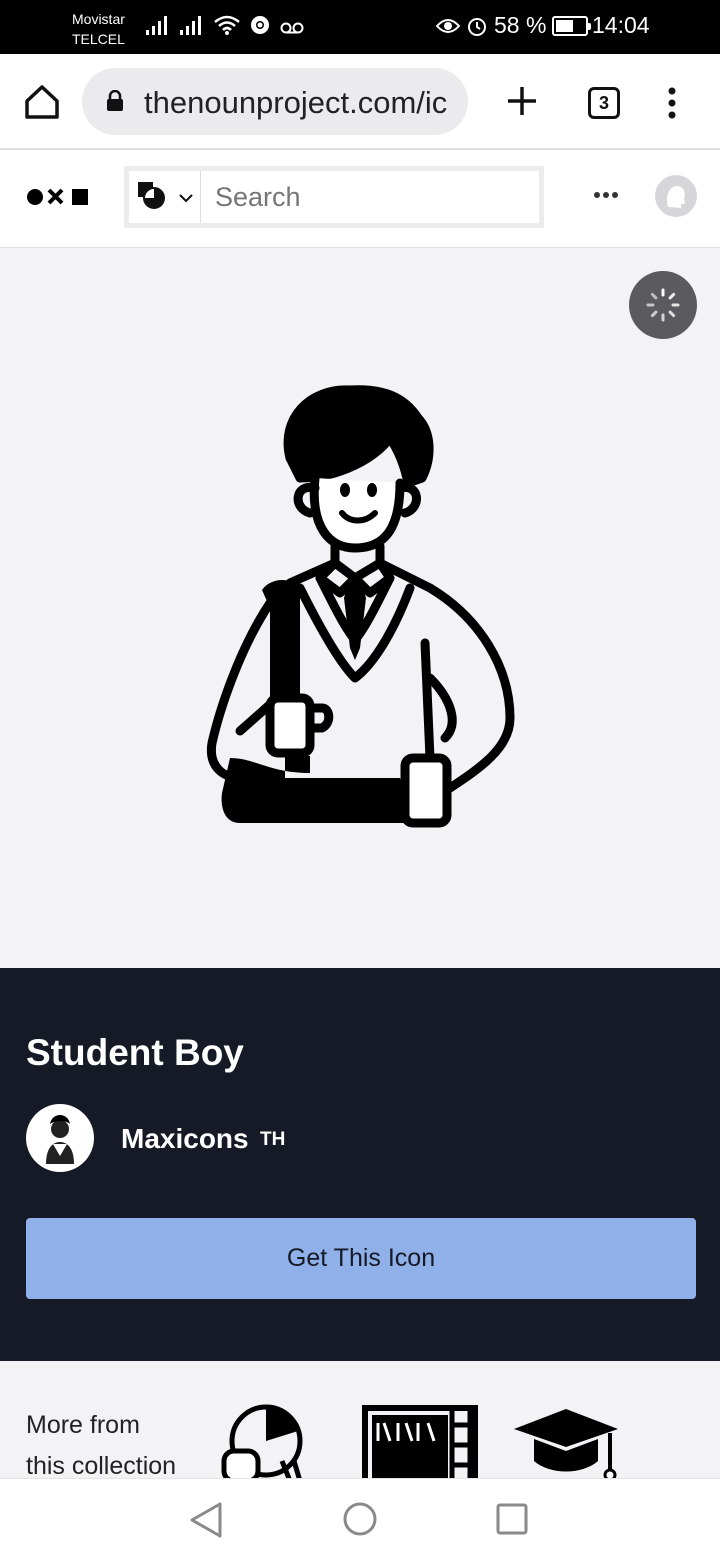 The height and width of the screenshot is (1560, 720). What do you see at coordinates (360, 1419) in the screenshot?
I see `more-from-collection: More from this collection` at bounding box center [360, 1419].